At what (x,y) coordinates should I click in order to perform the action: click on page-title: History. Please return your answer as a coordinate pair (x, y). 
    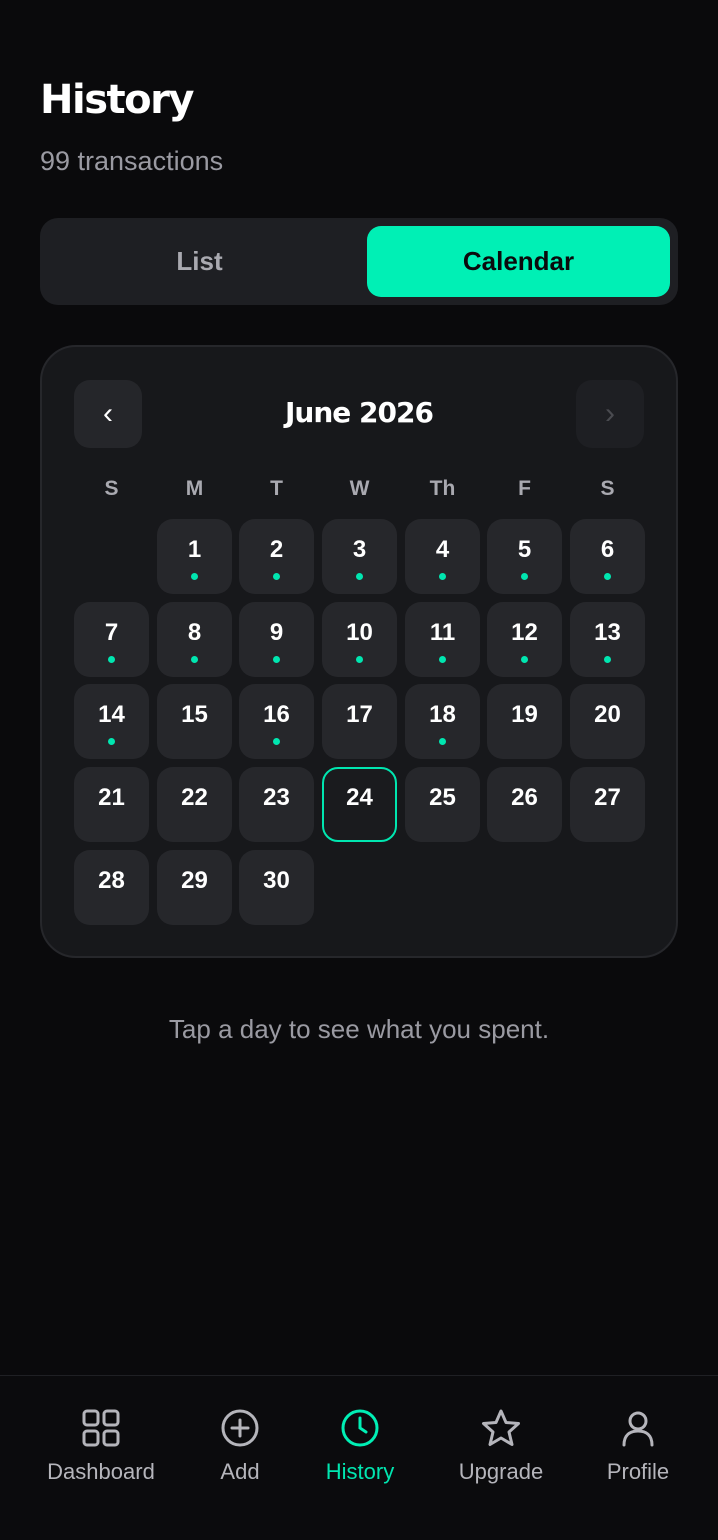
    Looking at the image, I should click on (117, 100).